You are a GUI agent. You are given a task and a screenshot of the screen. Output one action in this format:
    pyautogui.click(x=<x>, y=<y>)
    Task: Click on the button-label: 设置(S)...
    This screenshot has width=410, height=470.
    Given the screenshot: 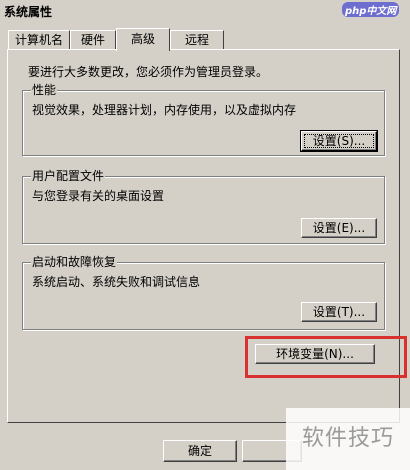 What is the action you would take?
    pyautogui.click(x=339, y=141)
    